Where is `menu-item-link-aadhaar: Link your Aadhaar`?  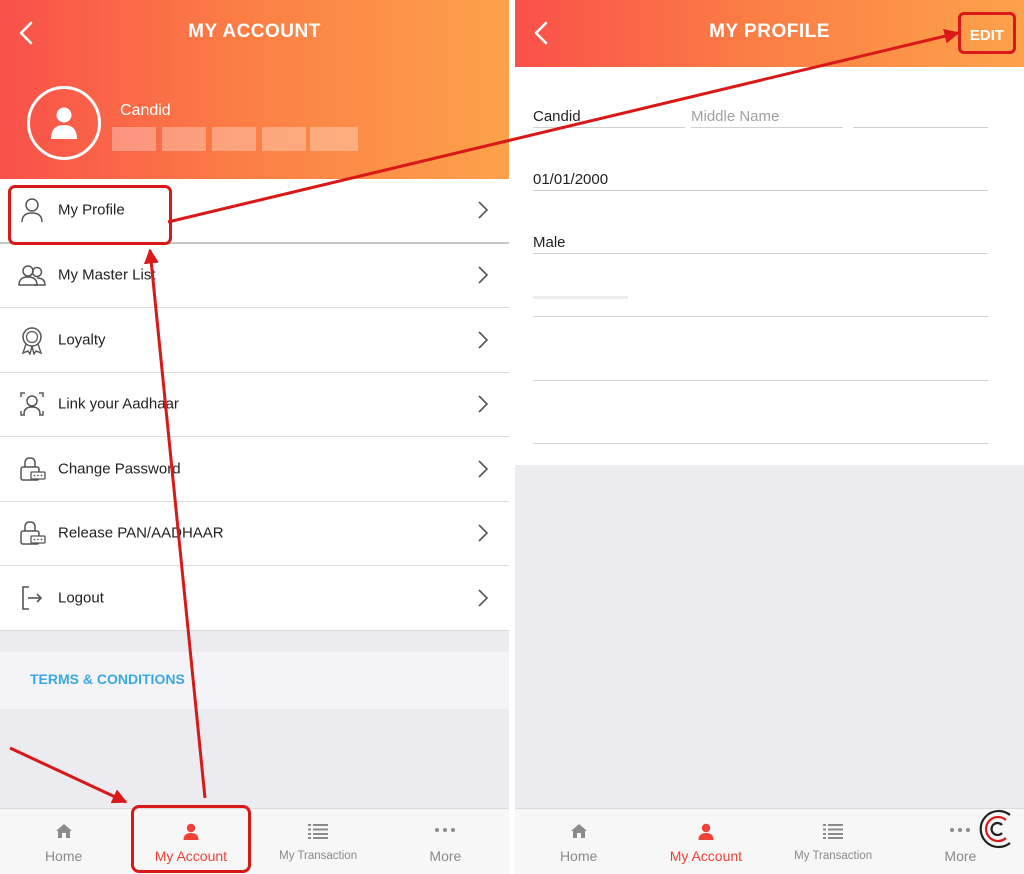 menu-item-link-aadhaar: Link your Aadhaar is located at coordinates (254, 405).